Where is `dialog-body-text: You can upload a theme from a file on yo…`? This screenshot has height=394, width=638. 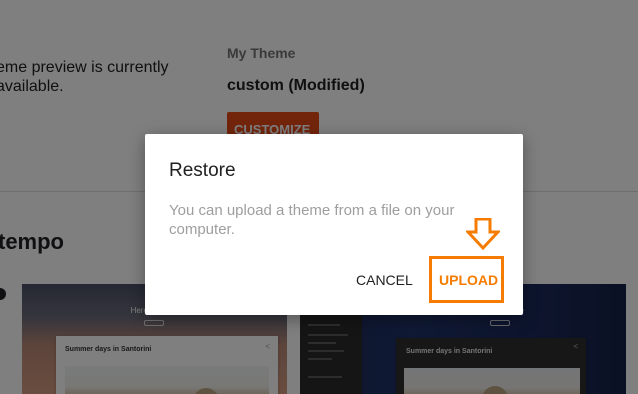
dialog-body-text: You can upload a theme from a file on yo… is located at coordinates (312, 220).